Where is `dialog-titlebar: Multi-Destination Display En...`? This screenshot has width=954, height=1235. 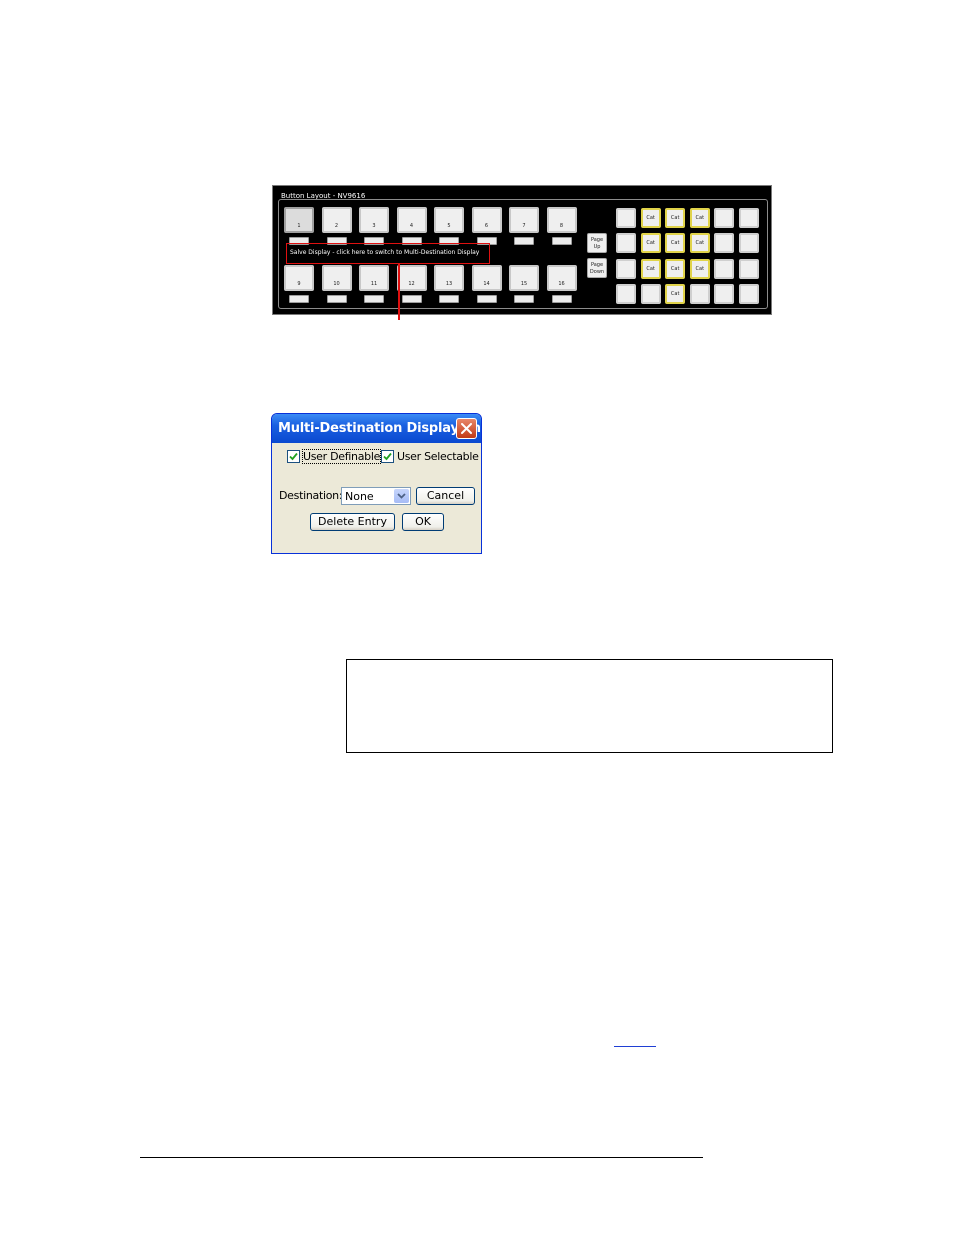
dialog-titlebar: Multi-Destination Display En... is located at coordinates (376, 428).